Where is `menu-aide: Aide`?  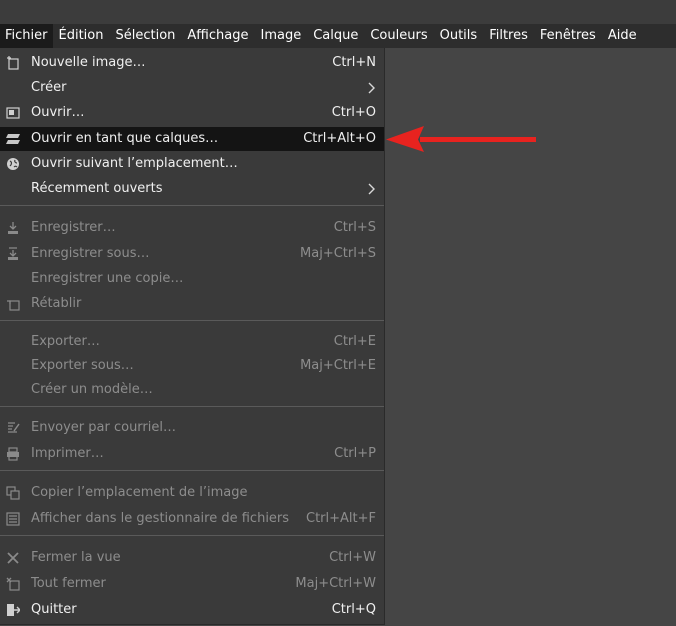
menu-aide: Aide is located at coordinates (622, 36).